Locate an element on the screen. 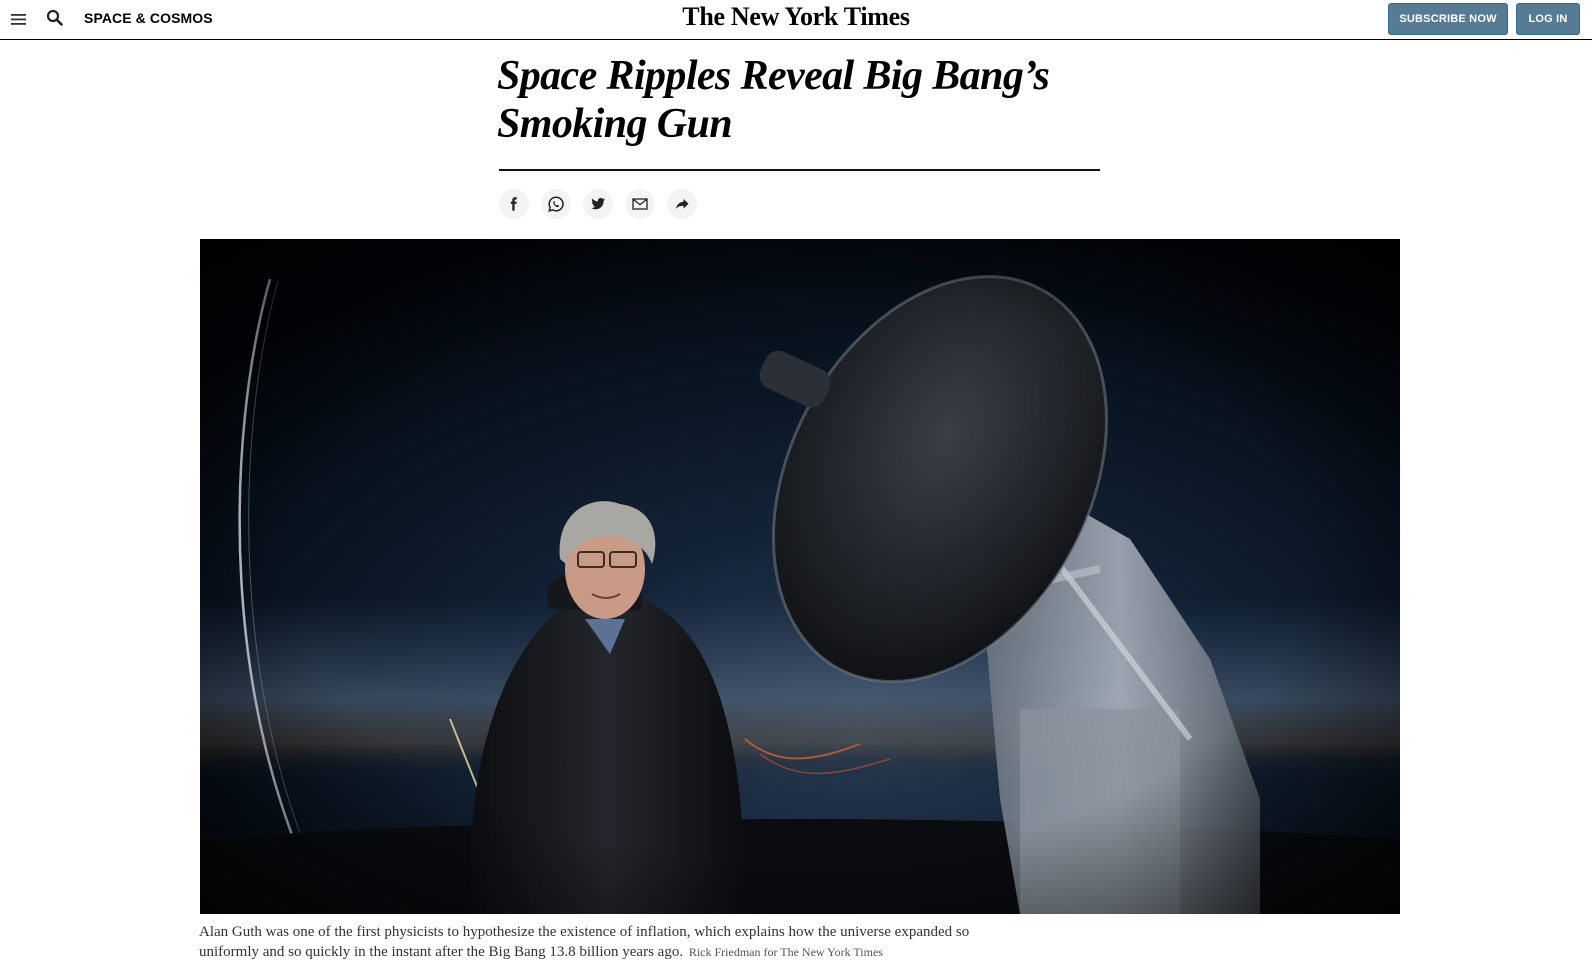 This screenshot has width=1592, height=973. headline-divider is located at coordinates (799, 170).